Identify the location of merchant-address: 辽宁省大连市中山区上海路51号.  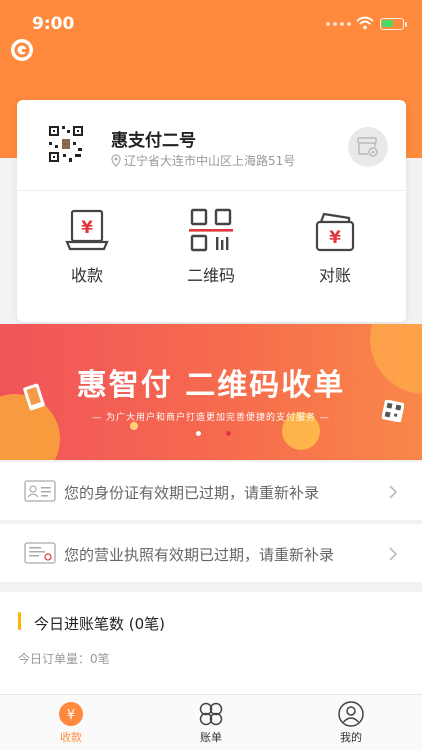
(203, 160).